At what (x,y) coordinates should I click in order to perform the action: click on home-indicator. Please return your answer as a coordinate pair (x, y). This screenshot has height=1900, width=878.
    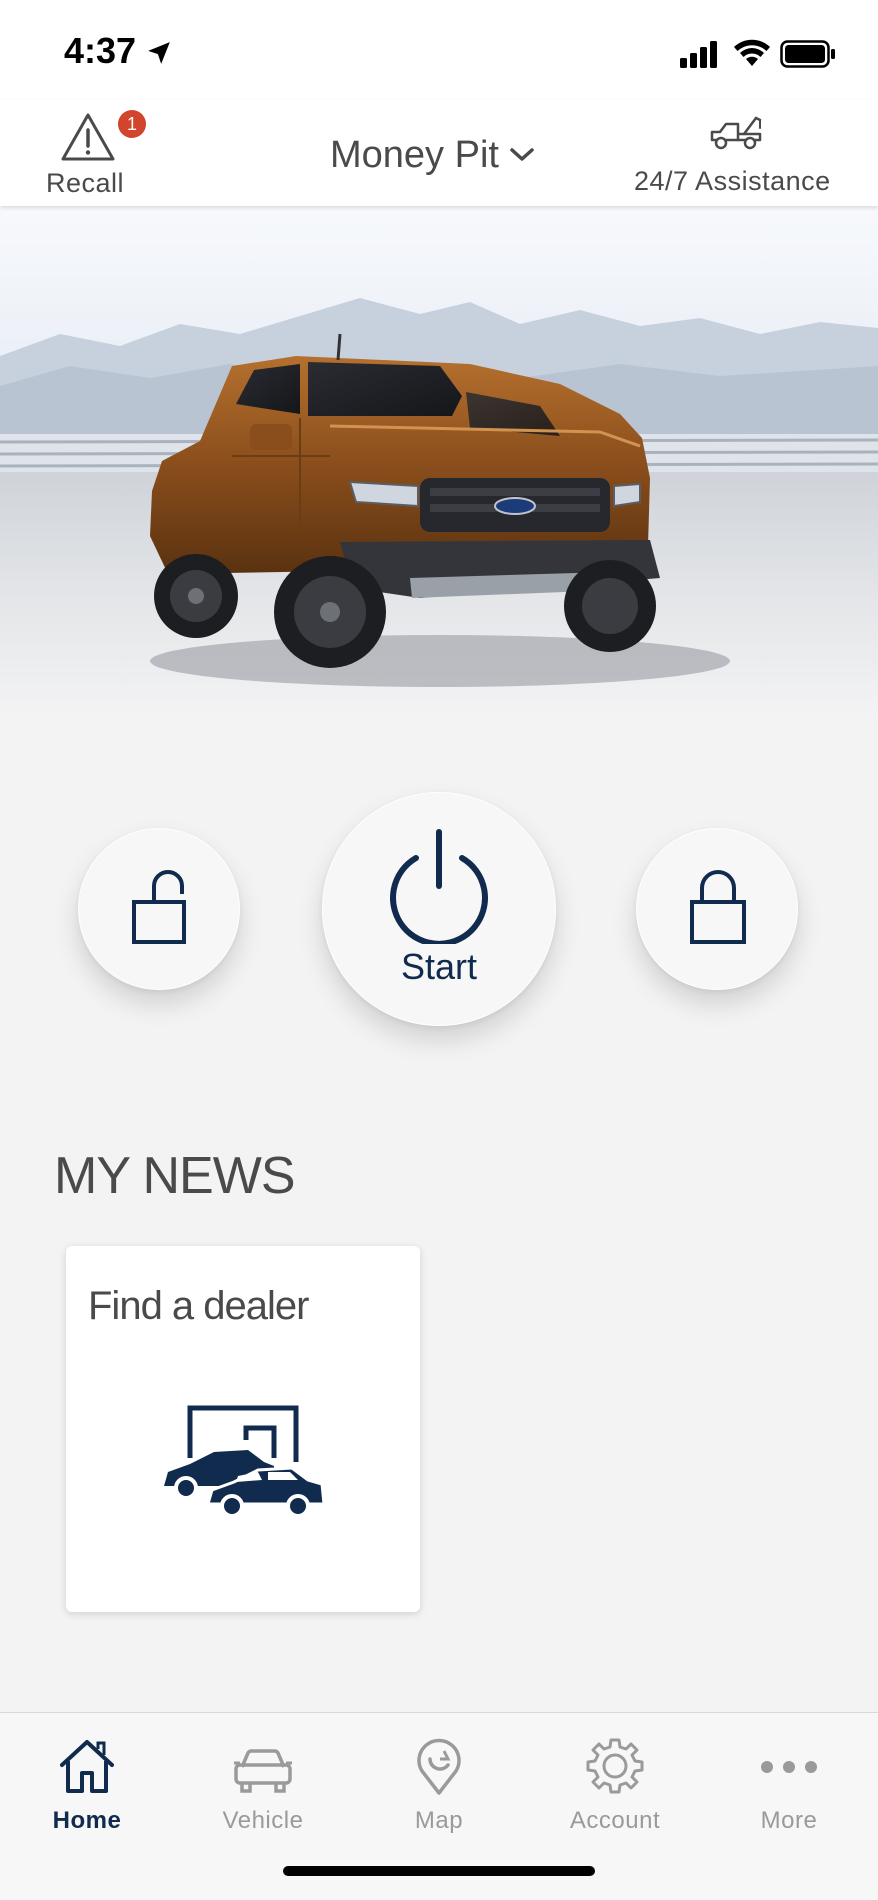
    Looking at the image, I should click on (439, 1871).